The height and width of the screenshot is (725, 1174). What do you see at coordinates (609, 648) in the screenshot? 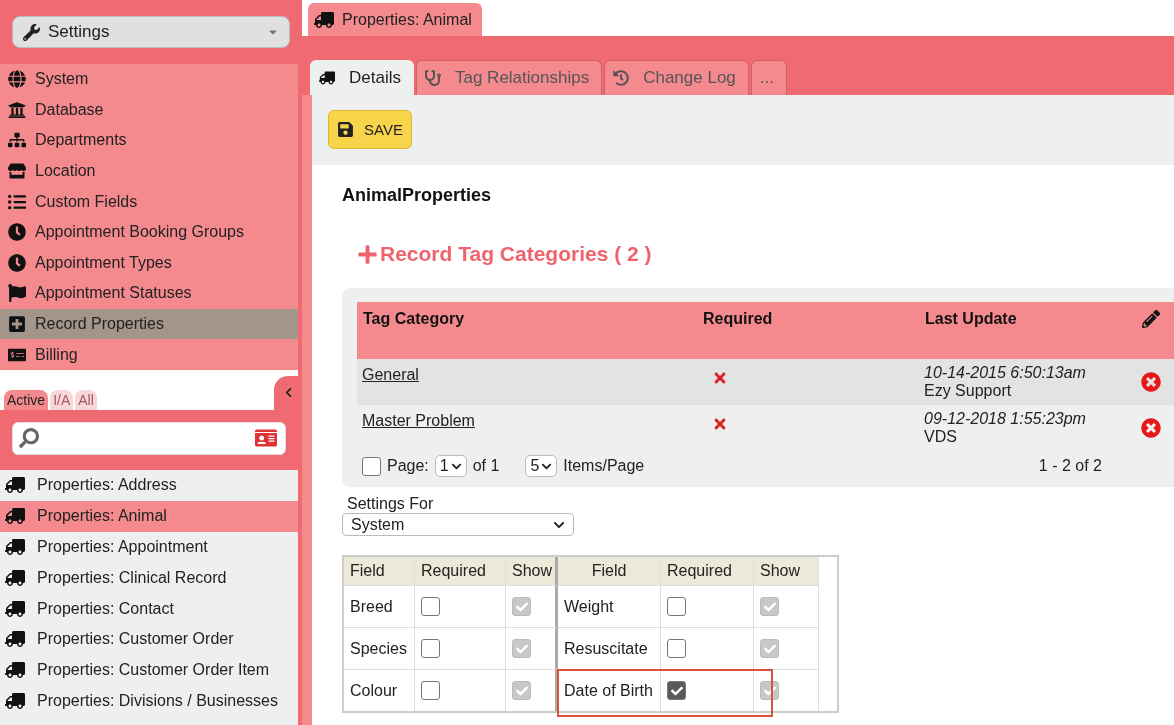
I see `field-name: Resuscitate` at bounding box center [609, 648].